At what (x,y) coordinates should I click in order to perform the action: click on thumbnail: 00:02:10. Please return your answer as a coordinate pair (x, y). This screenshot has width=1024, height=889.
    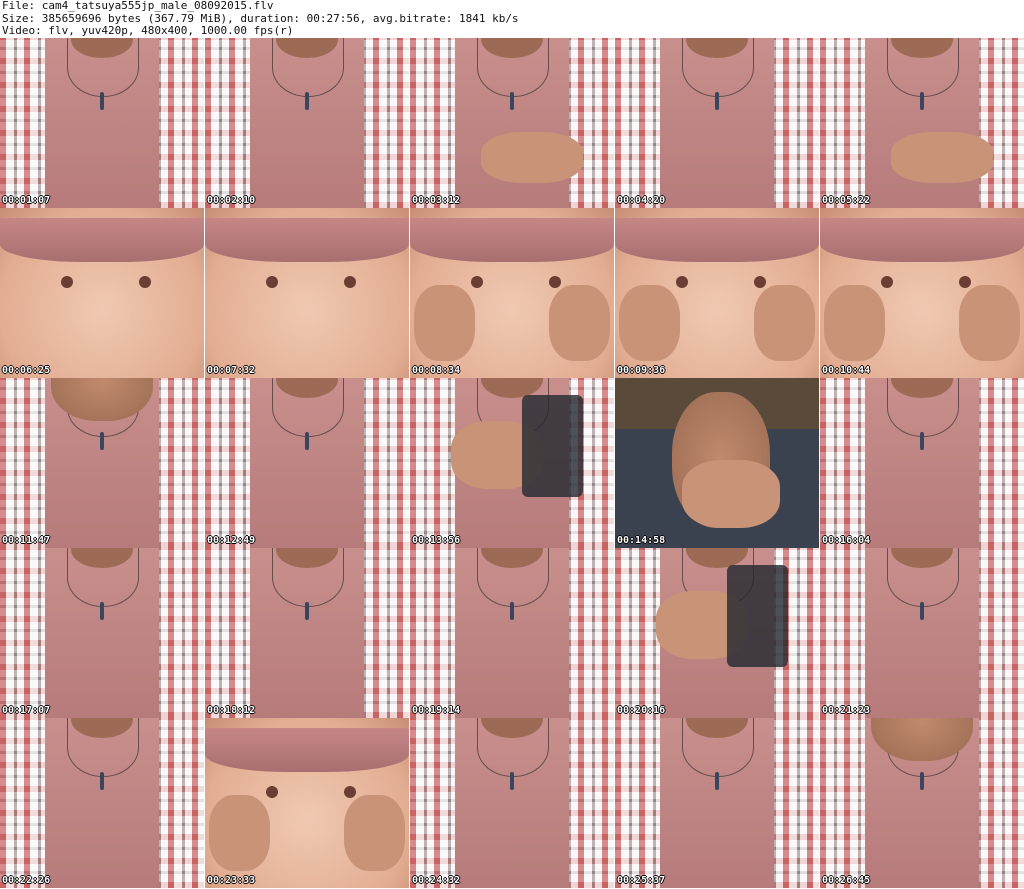
    Looking at the image, I should click on (307, 123).